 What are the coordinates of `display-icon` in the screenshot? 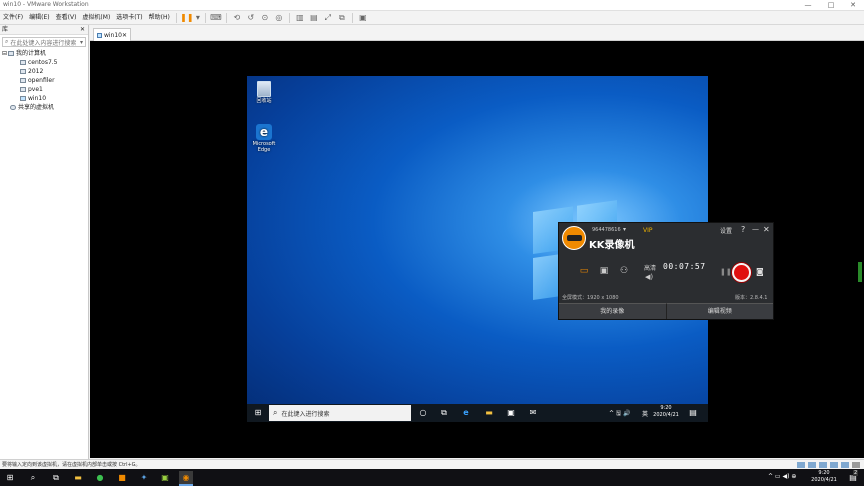 It's located at (856, 465).